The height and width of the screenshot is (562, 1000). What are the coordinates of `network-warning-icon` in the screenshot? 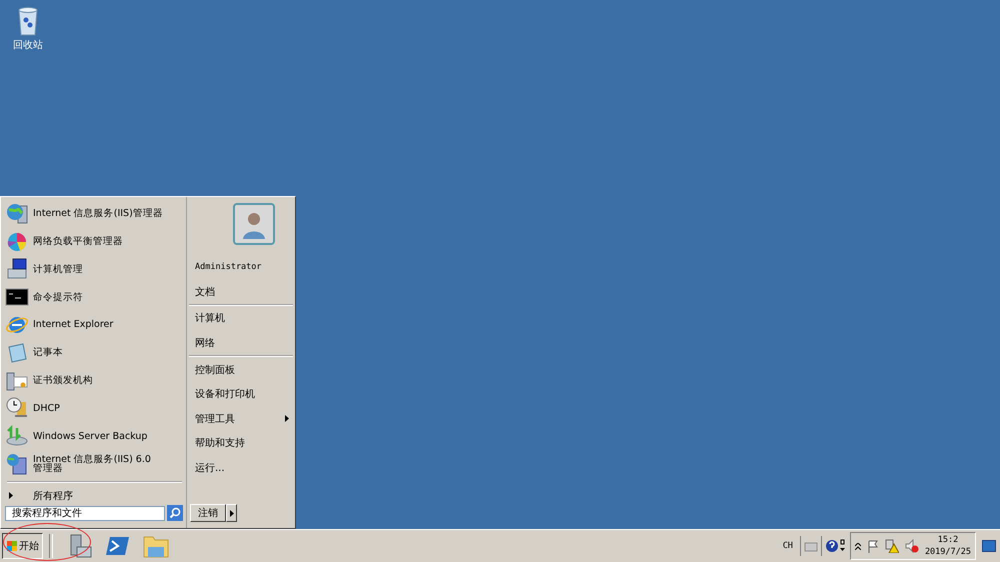 It's located at (891, 546).